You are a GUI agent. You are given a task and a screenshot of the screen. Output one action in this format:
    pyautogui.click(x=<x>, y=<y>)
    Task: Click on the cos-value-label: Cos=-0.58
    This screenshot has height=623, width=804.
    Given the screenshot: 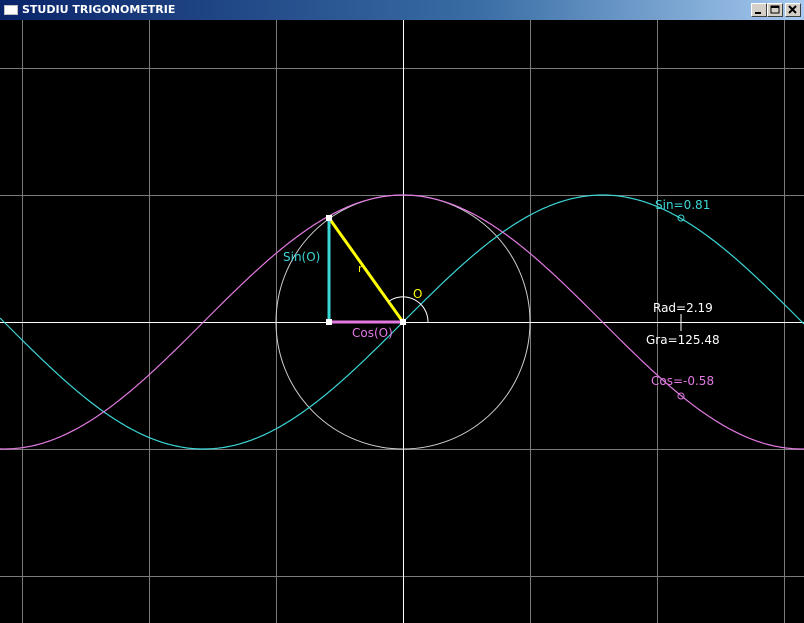 What is the action you would take?
    pyautogui.click(x=682, y=381)
    